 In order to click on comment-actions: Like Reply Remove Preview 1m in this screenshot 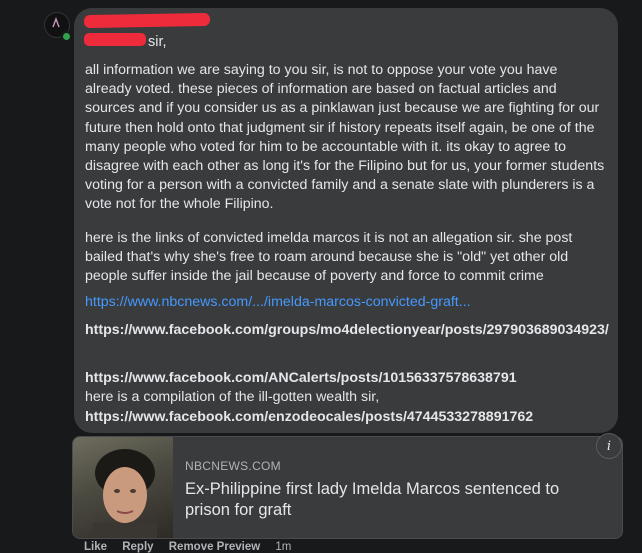, I will do `click(193, 547)`.